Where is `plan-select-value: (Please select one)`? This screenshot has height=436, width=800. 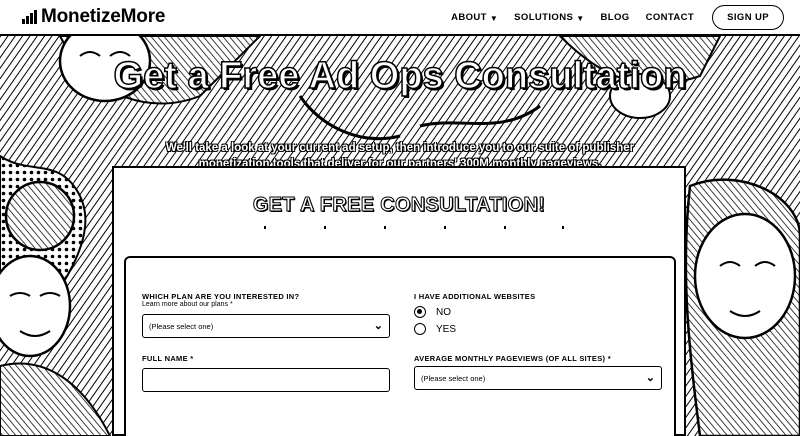 plan-select-value: (Please select one) is located at coordinates (181, 326).